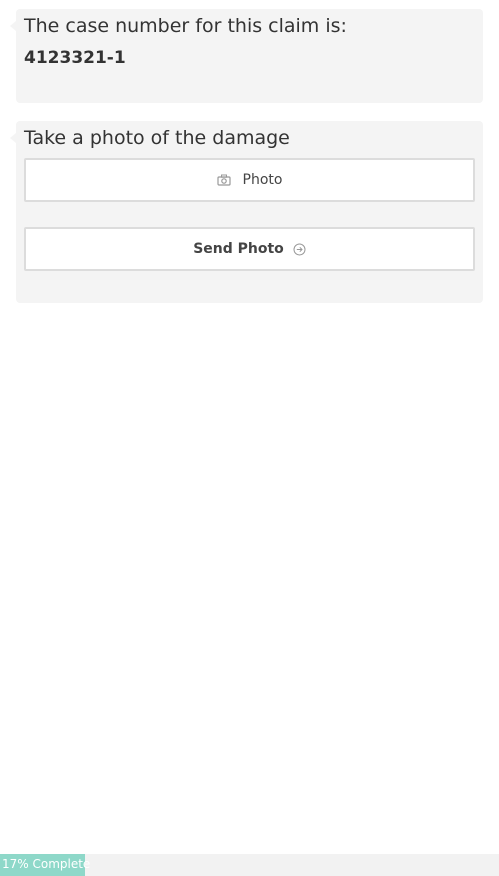 This screenshot has width=499, height=876. I want to click on arrow-circle-right-icon, so click(299, 249).